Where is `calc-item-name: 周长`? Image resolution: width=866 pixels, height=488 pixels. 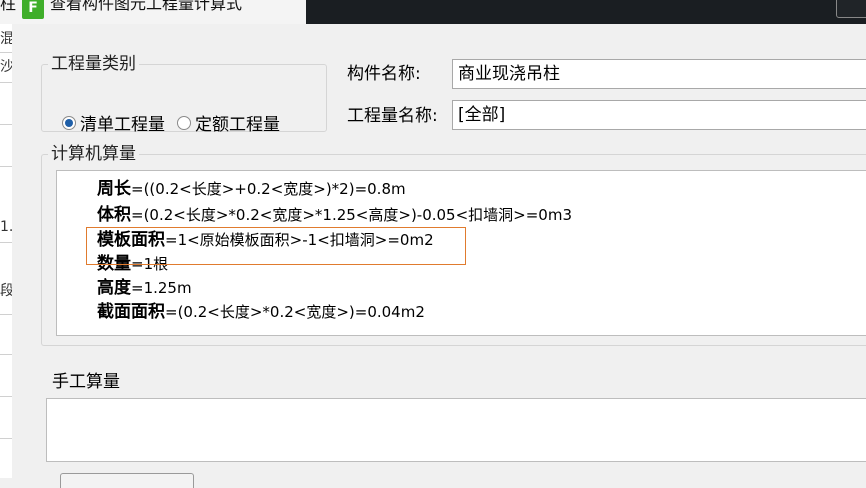 calc-item-name: 周长 is located at coordinates (114, 189).